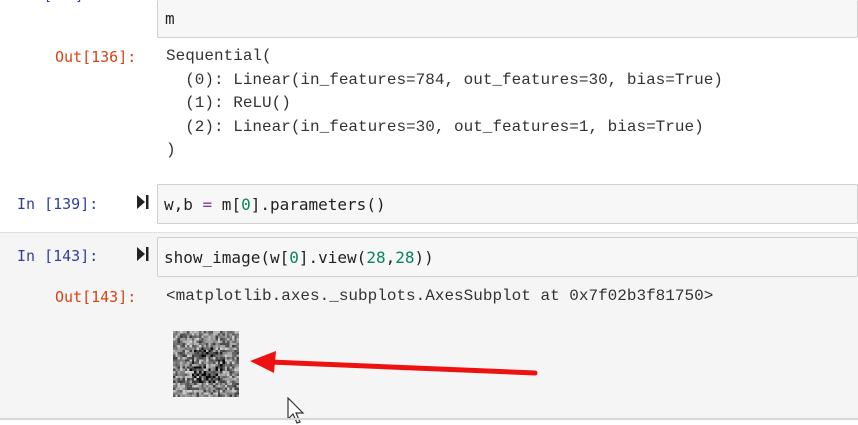  Describe the element at coordinates (299, 257) in the screenshot. I see `code-input-143: show_image(w[0].view(28,28))` at that location.